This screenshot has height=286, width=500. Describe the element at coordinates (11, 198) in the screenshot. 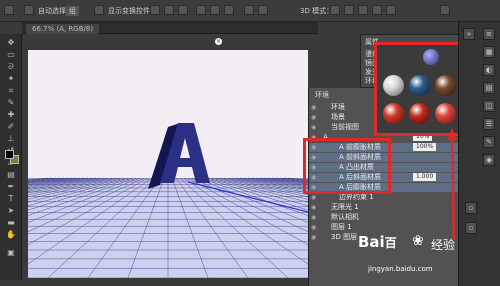

I see `type-icon: T` at that location.